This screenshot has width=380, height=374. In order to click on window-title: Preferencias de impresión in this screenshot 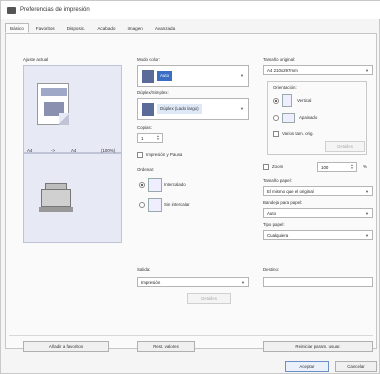, I will do `click(55, 10)`.